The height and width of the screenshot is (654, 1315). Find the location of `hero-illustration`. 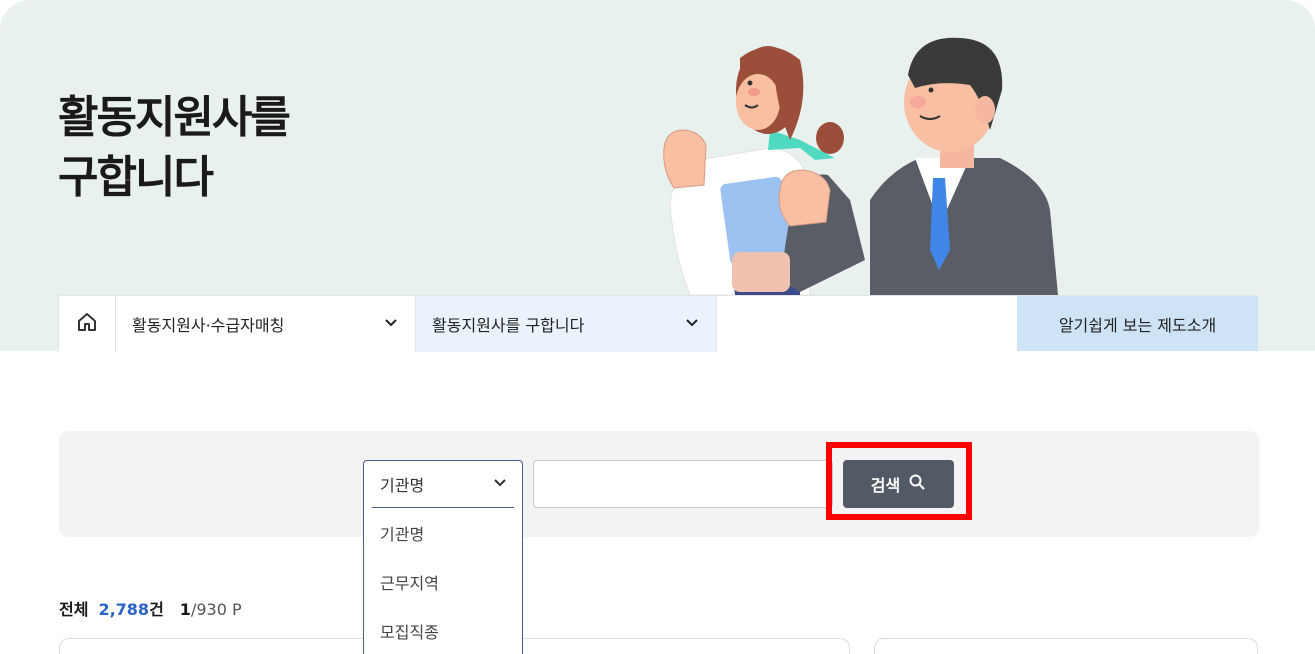

hero-illustration is located at coordinates (860, 166).